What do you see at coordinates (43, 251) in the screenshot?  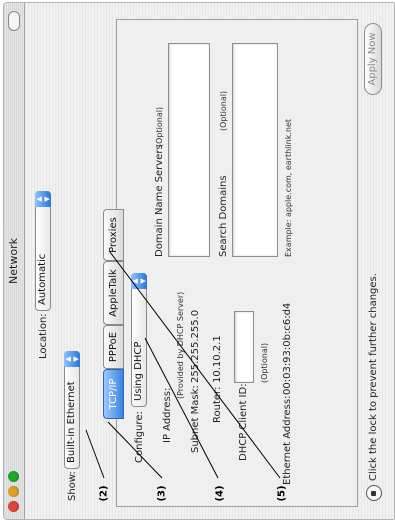 I see `location-popup: Automatic ▲ ▼` at bounding box center [43, 251].